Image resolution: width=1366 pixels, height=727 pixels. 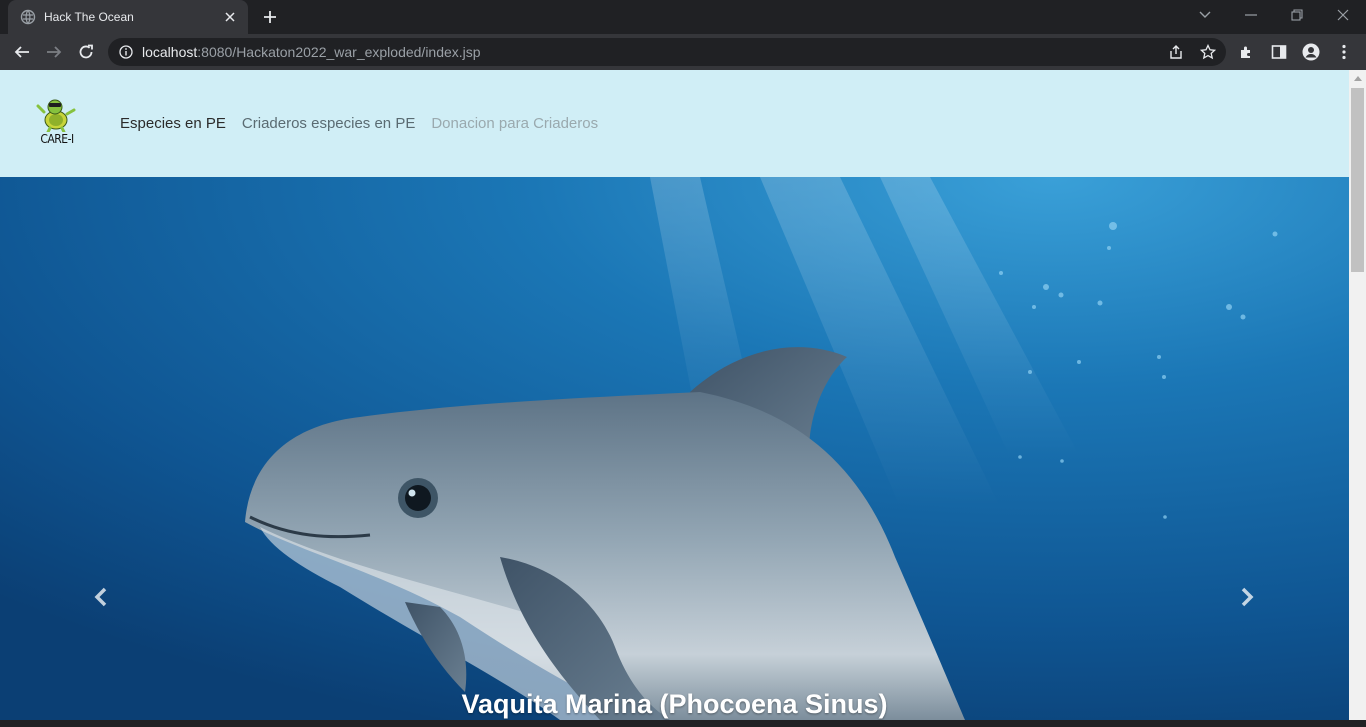 What do you see at coordinates (1208, 52) in the screenshot?
I see `bookmark-star-icon` at bounding box center [1208, 52].